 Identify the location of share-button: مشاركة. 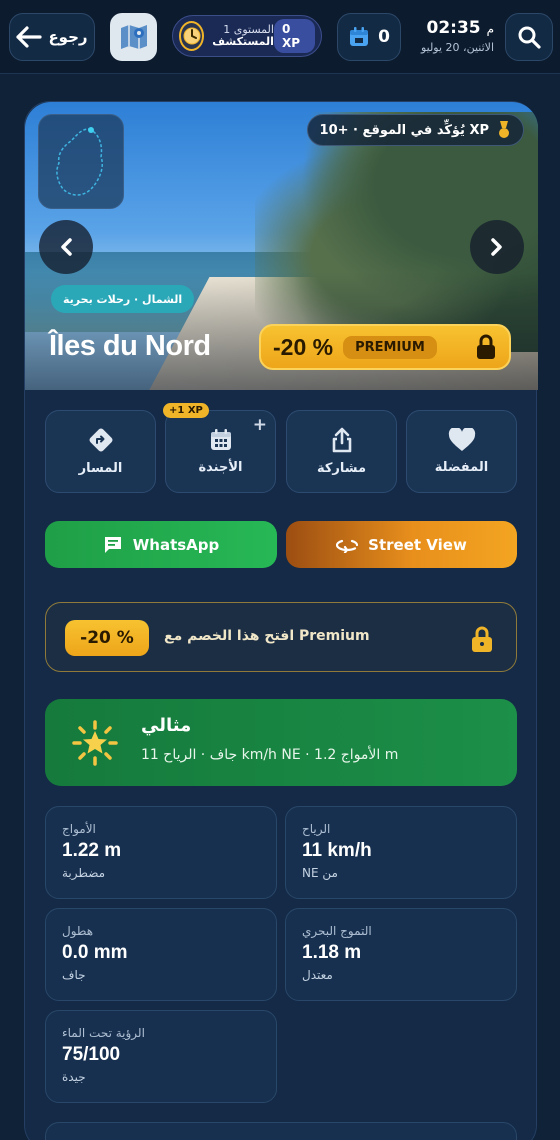
(341, 451).